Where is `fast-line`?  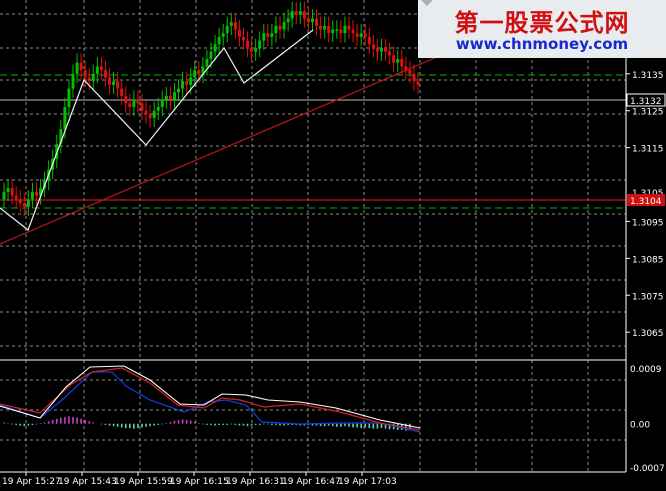 fast-line is located at coordinates (210, 397).